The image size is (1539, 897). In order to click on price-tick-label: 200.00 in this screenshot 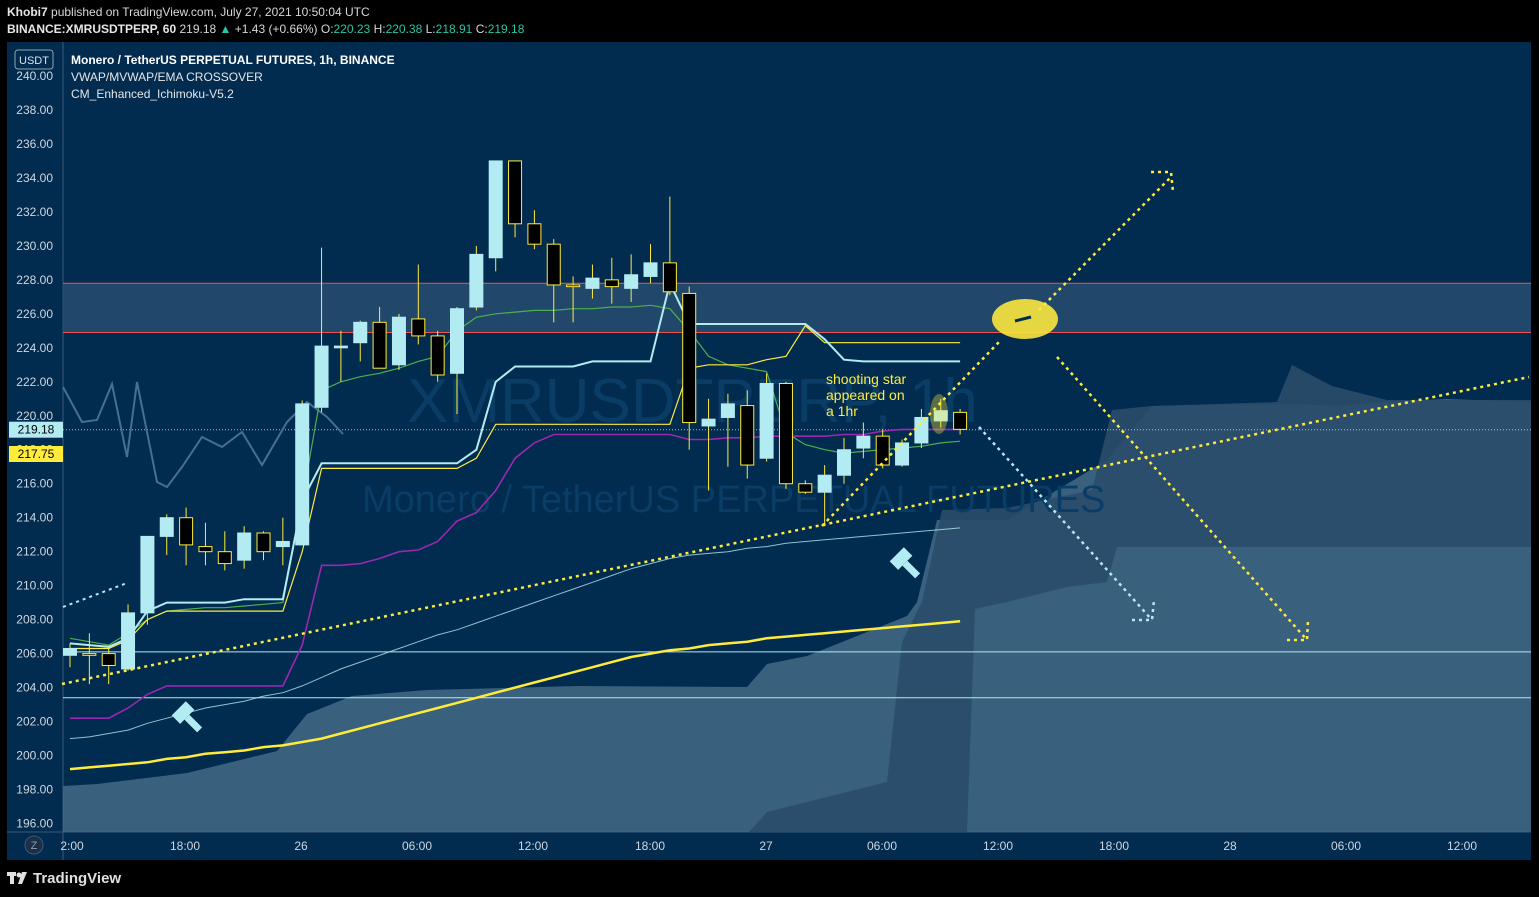, I will do `click(34, 756)`.